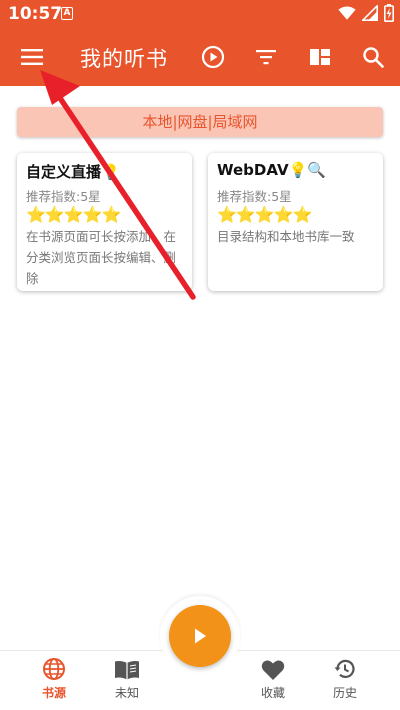  I want to click on source-card-webdav: WebDAV💡🔍 推荐指数:5星 ⭐⭐⭐⭐⭐ 目录结构和本地书库一致, so click(295, 222).